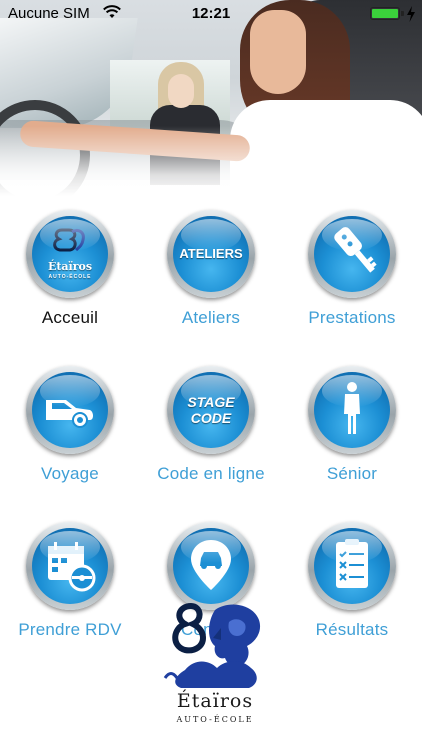 This screenshot has width=422, height=750. I want to click on menu-label: Acceuil, so click(70, 317).